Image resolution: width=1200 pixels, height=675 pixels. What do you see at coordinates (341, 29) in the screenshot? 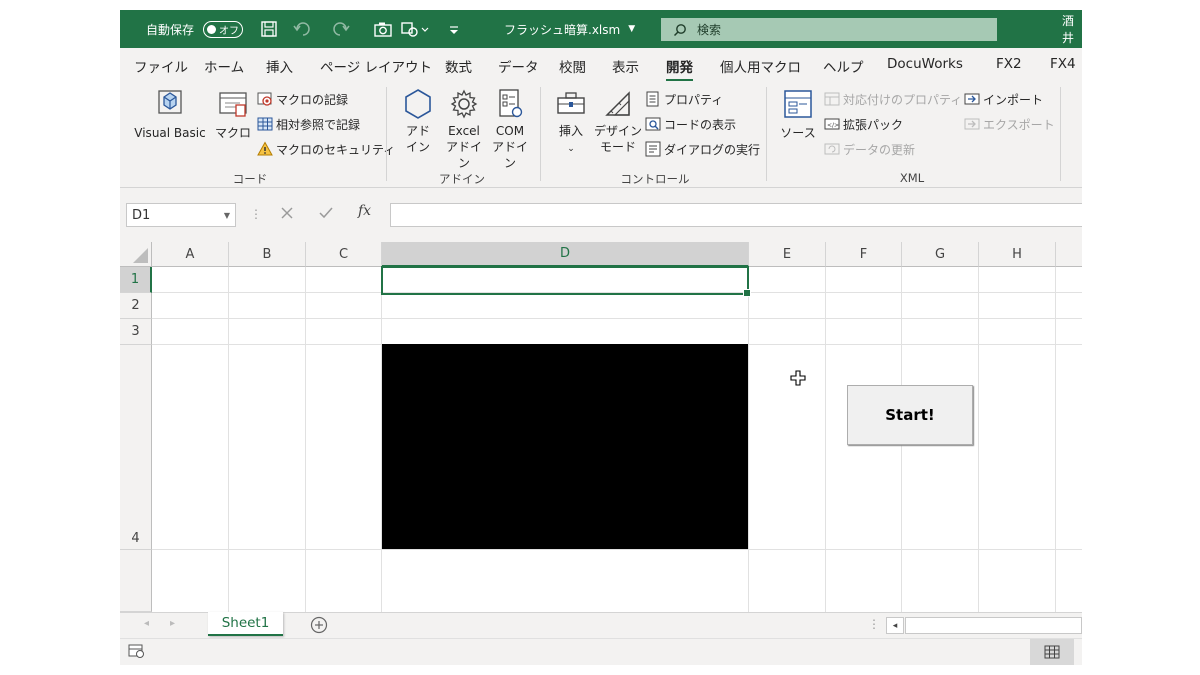
I see `redo-icon` at bounding box center [341, 29].